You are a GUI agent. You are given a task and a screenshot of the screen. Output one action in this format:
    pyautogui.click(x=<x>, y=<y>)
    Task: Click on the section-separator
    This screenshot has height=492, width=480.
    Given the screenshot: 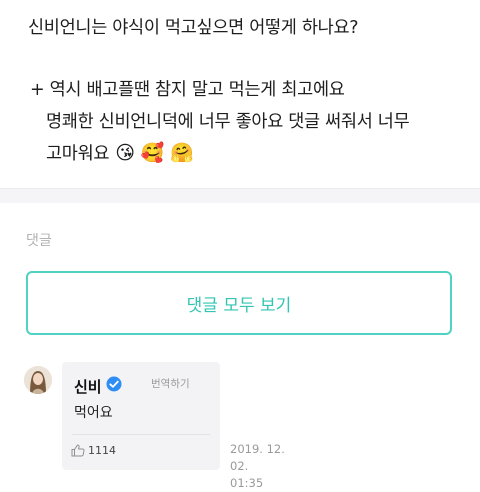 What is the action you would take?
    pyautogui.click(x=240, y=195)
    